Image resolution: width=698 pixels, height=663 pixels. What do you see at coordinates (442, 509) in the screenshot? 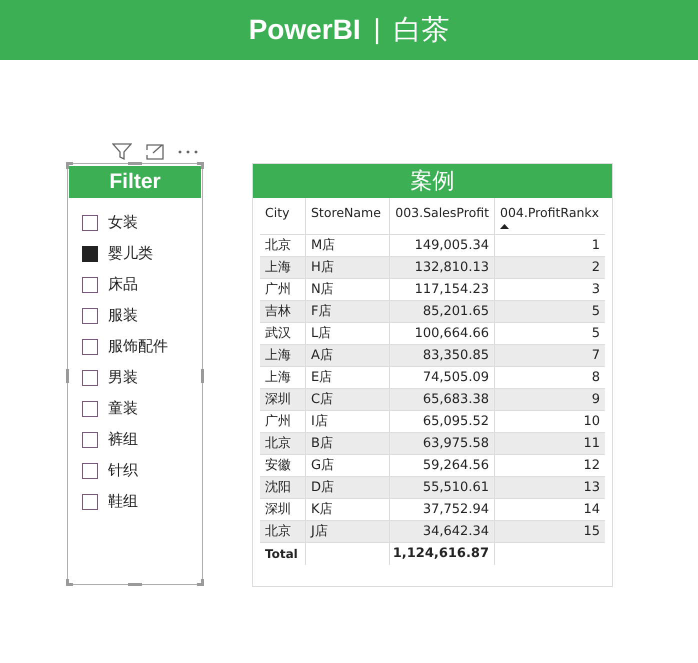
I see `table-cell: 37,752.94` at bounding box center [442, 509].